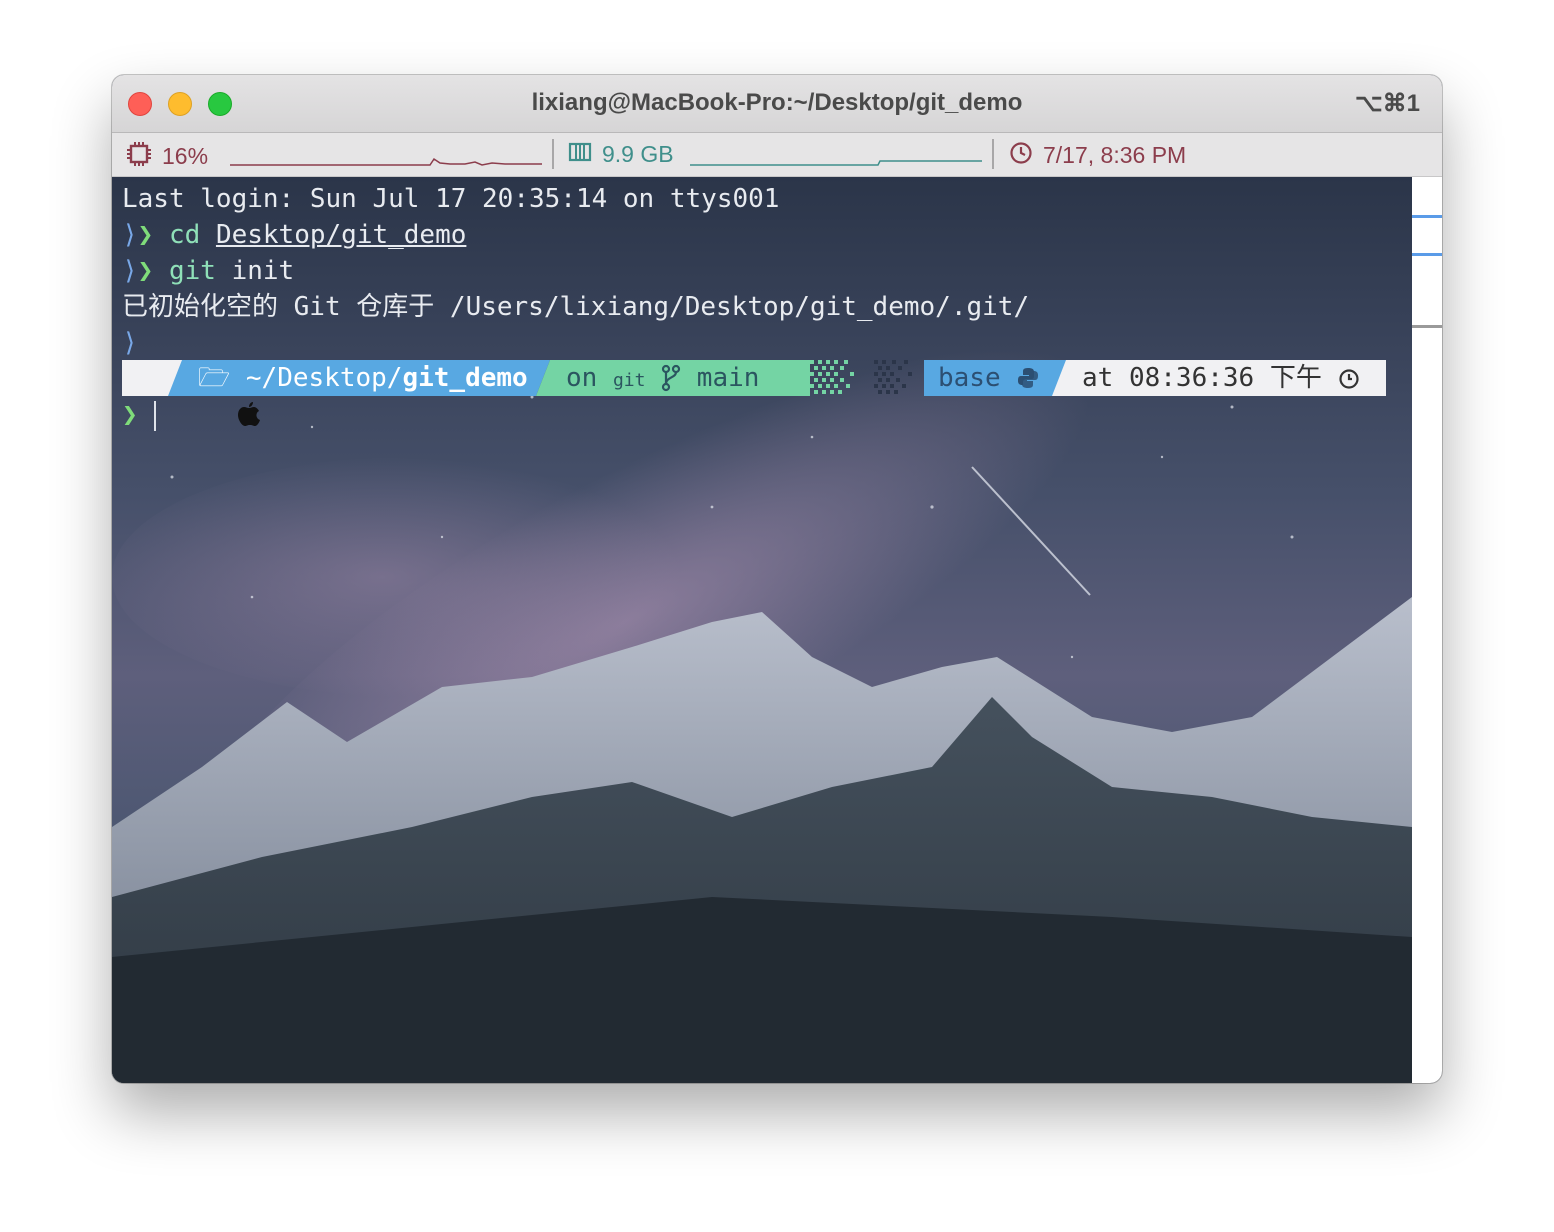 This screenshot has height=1232, width=1554. I want to click on time-label: at 08:36:36 下午, so click(1202, 378).